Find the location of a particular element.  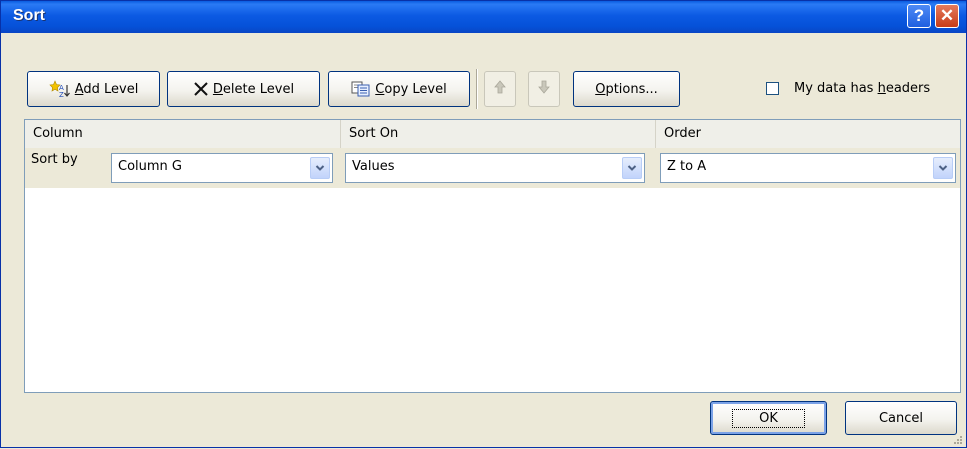

options-access-key: O is located at coordinates (600, 89).